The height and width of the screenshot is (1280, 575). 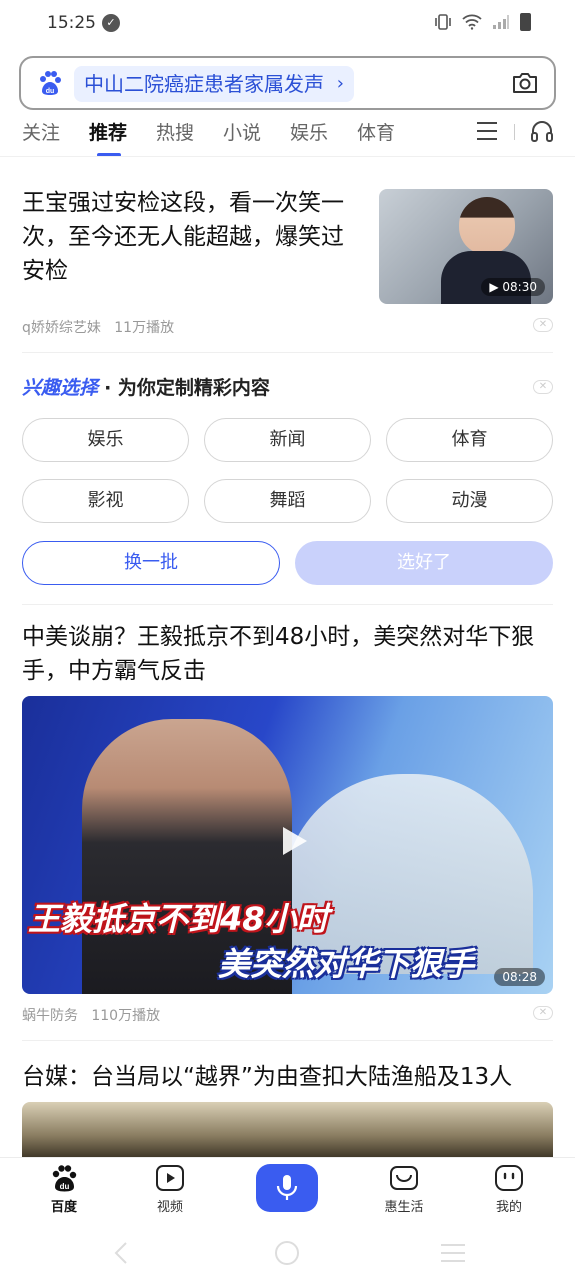 I want to click on tab-recommend: 推荐, so click(x=108, y=131).